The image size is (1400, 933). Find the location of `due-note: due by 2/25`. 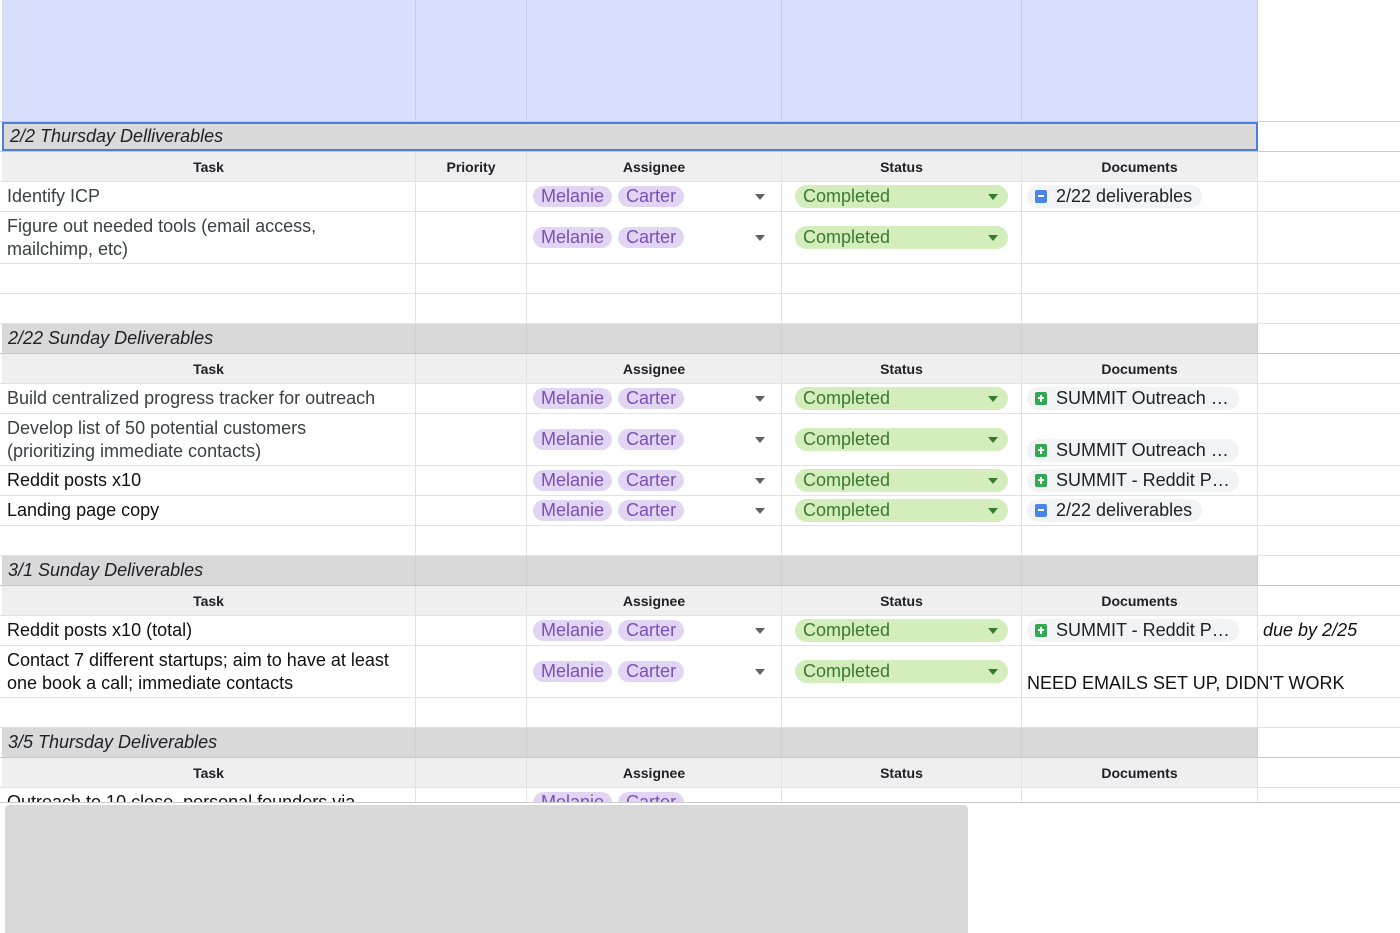

due-note: due by 2/25 is located at coordinates (1307, 630).